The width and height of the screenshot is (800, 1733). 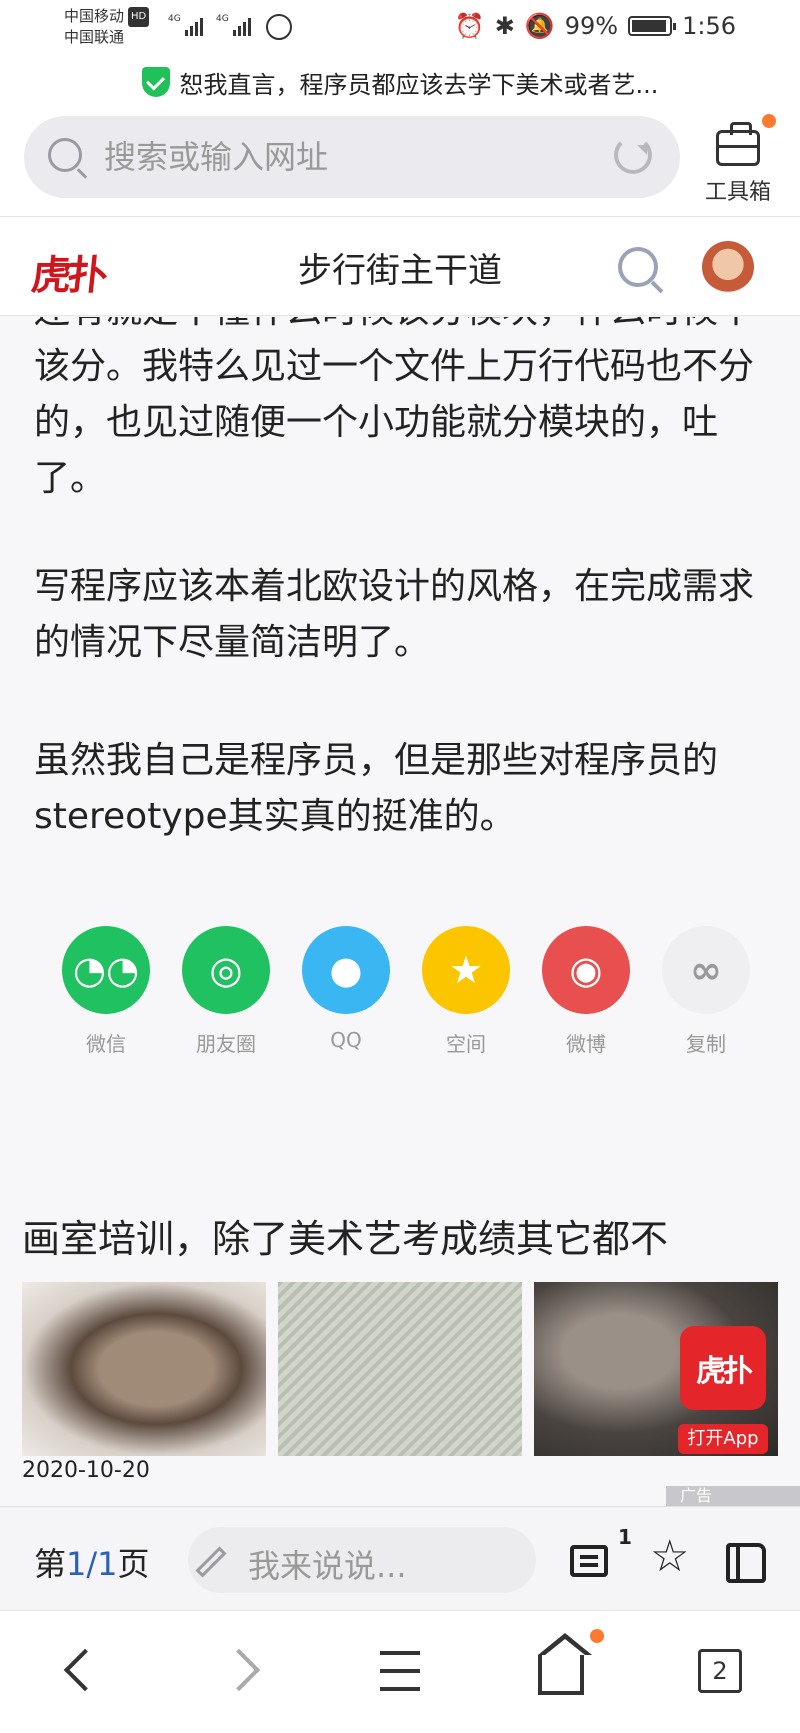 What do you see at coordinates (597, 1636) in the screenshot?
I see `home-notification-dot` at bounding box center [597, 1636].